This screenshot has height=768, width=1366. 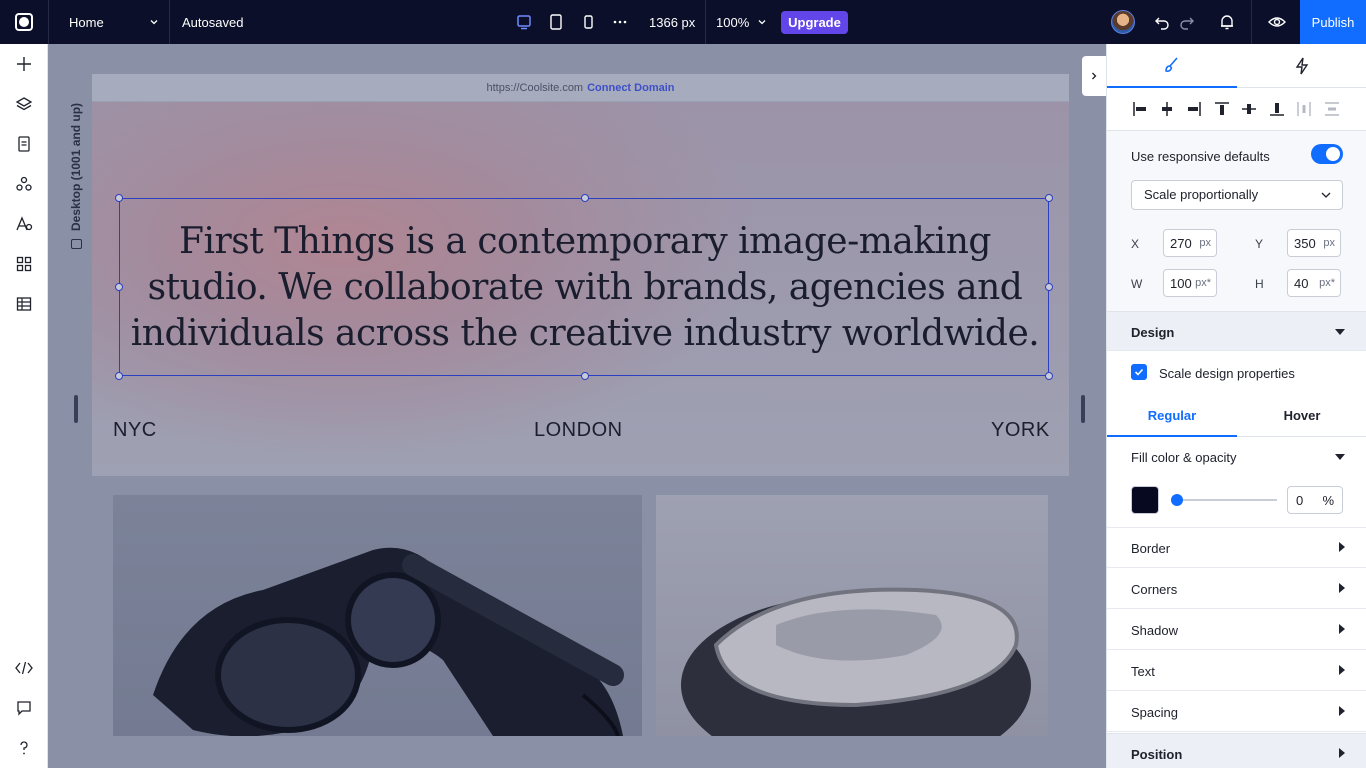 What do you see at coordinates (1332, 109) in the screenshot?
I see `distribute-vertical-icon` at bounding box center [1332, 109].